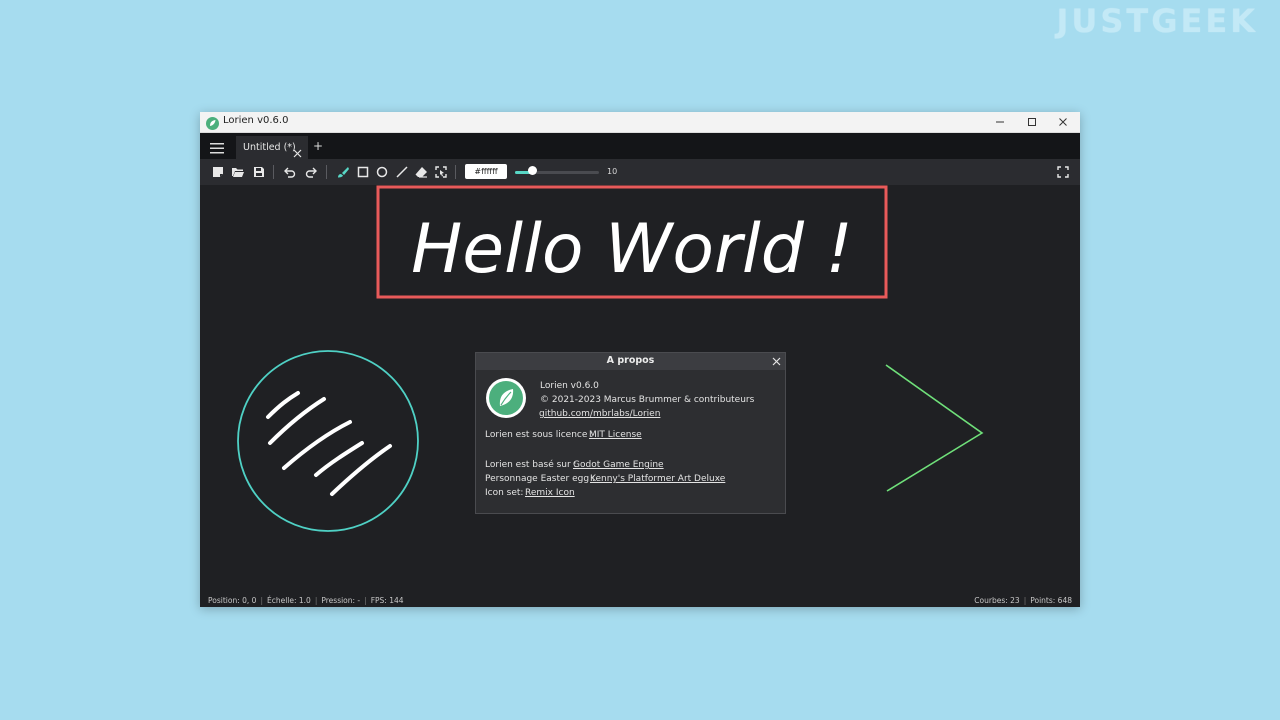 This screenshot has width=1280, height=720. Describe the element at coordinates (632, 249) in the screenshot. I see `hello-world-text: Hello World !` at that location.